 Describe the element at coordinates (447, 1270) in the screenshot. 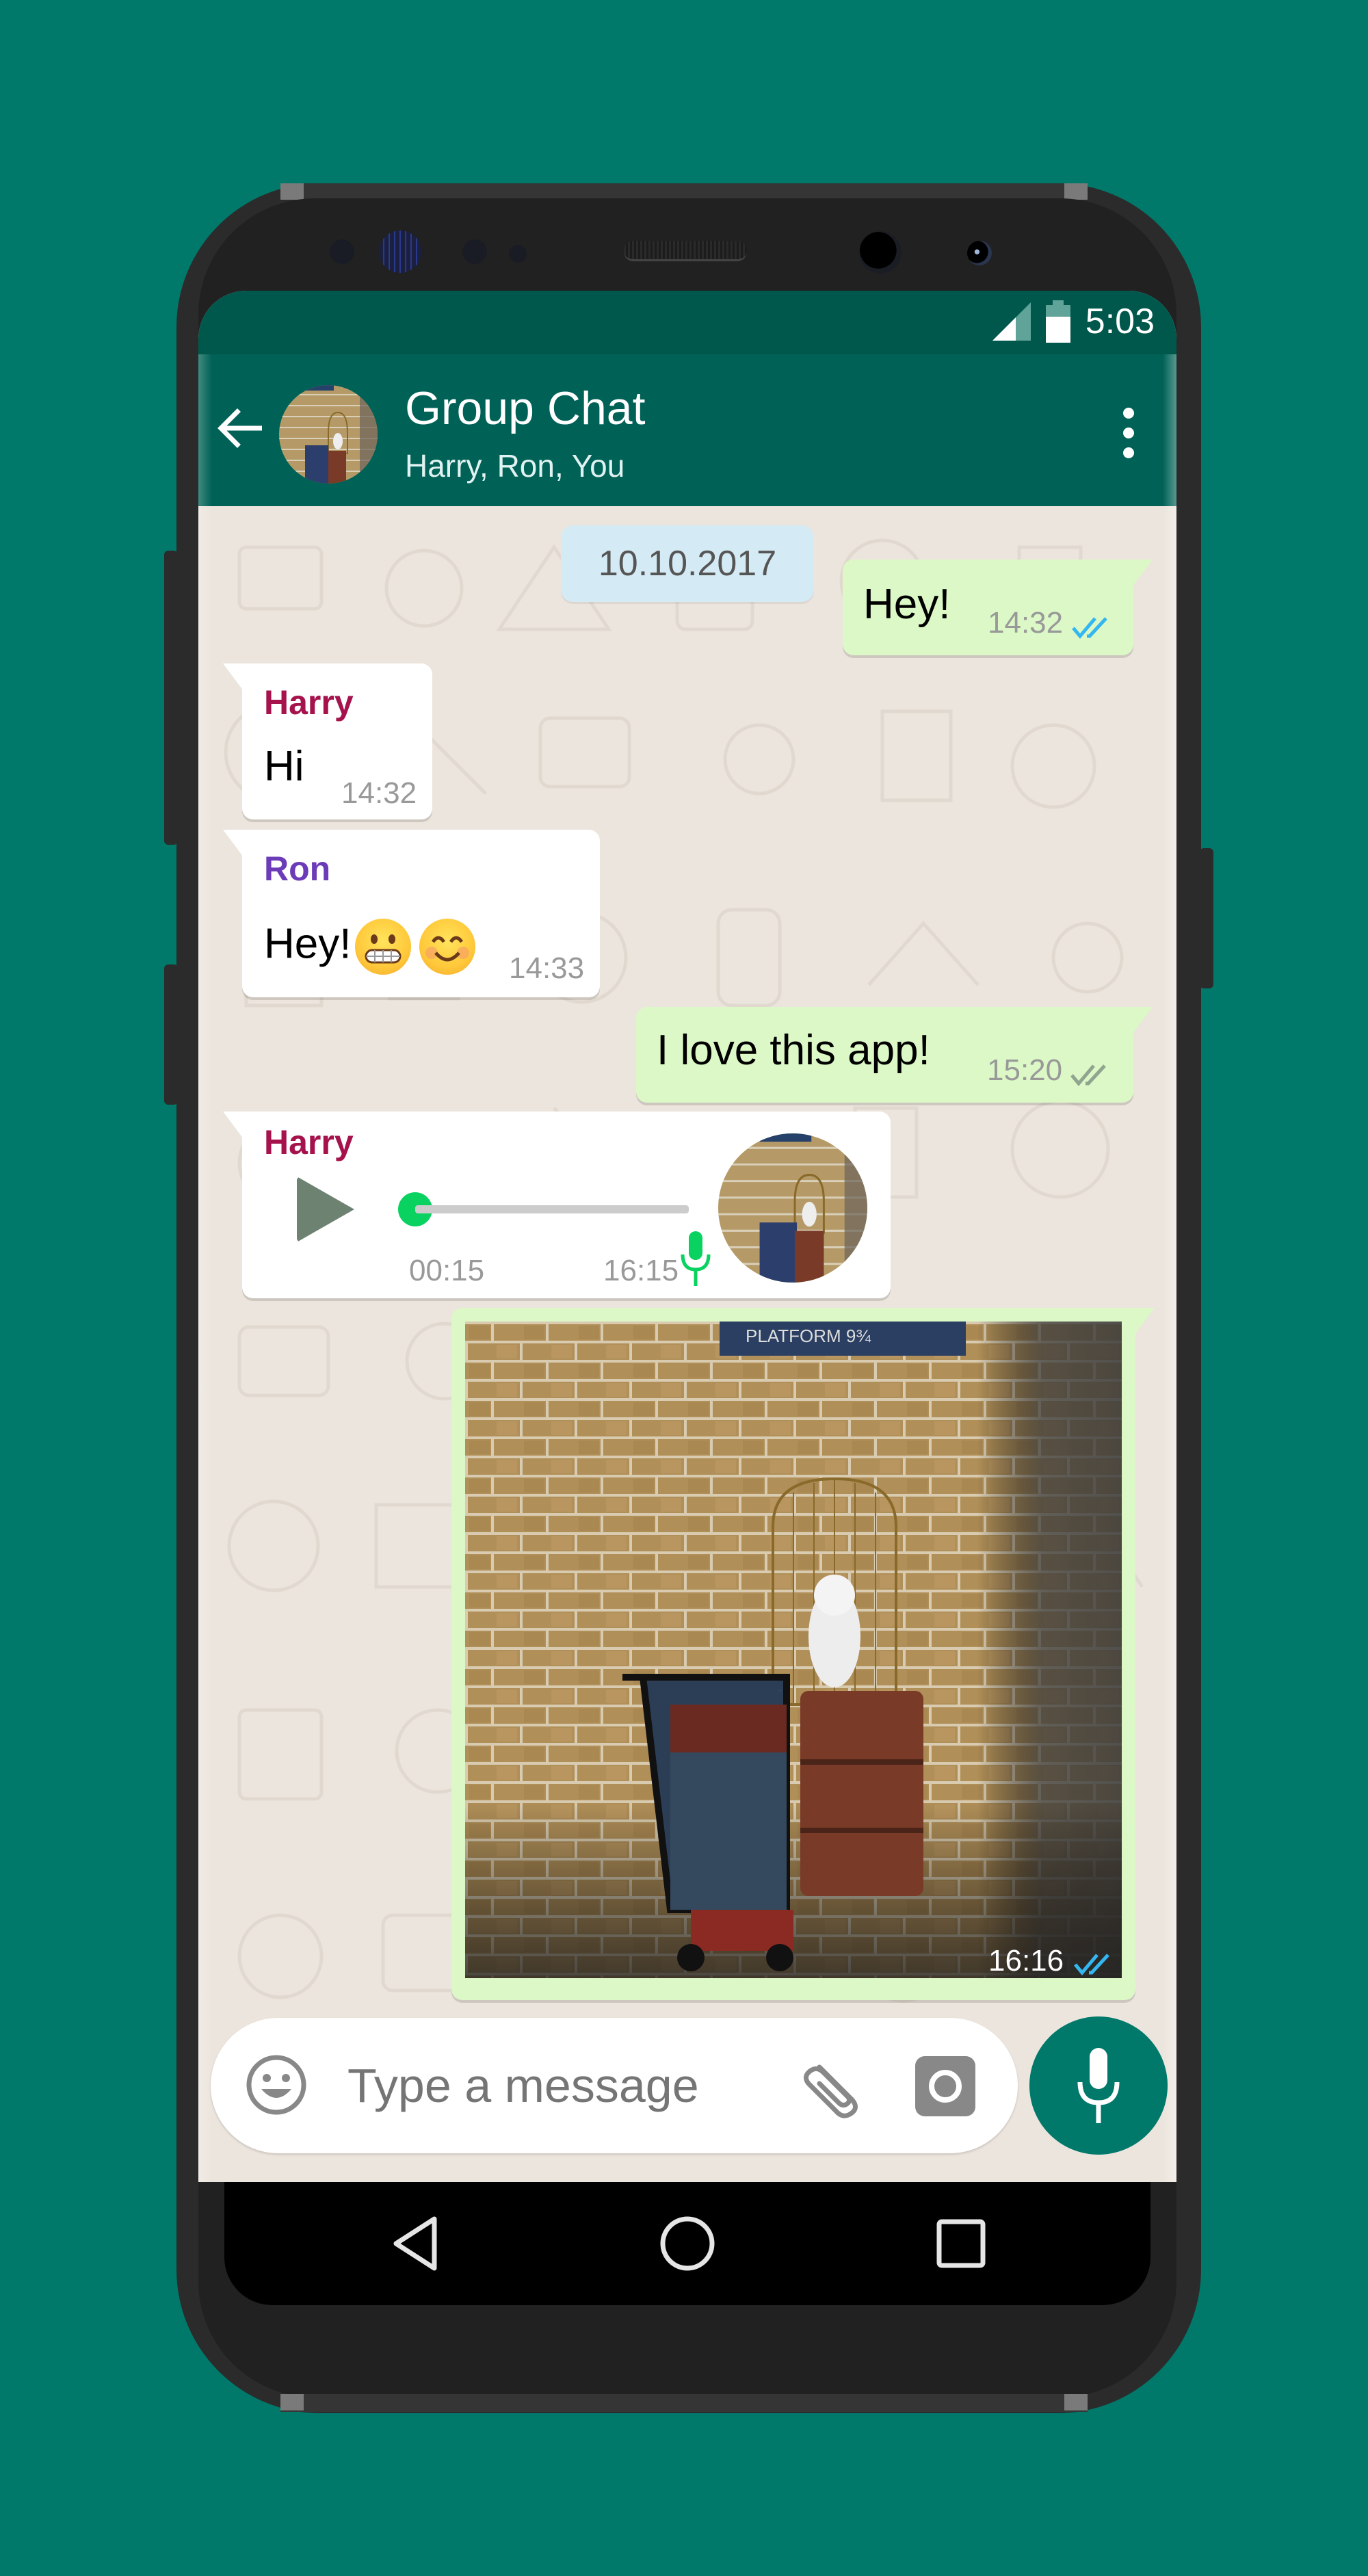

I see `voice-duration: 00:15` at that location.